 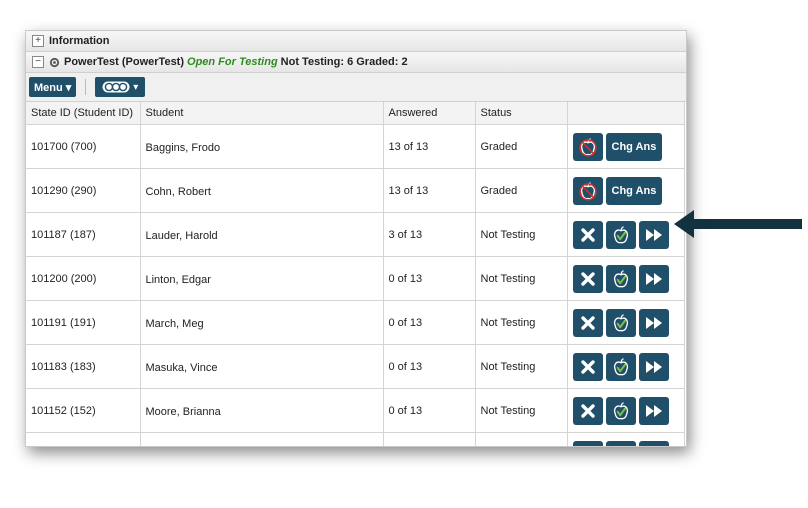 What do you see at coordinates (53, 87) in the screenshot?
I see `menu-button: Menu ▾` at bounding box center [53, 87].